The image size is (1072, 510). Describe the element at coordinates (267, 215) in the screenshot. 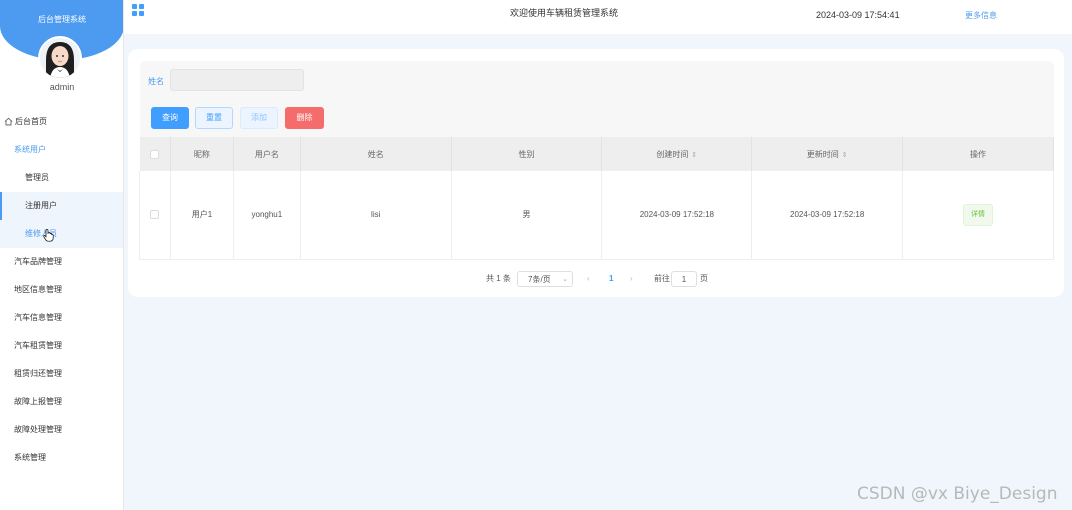

I see `cell-username: yonghu1` at that location.